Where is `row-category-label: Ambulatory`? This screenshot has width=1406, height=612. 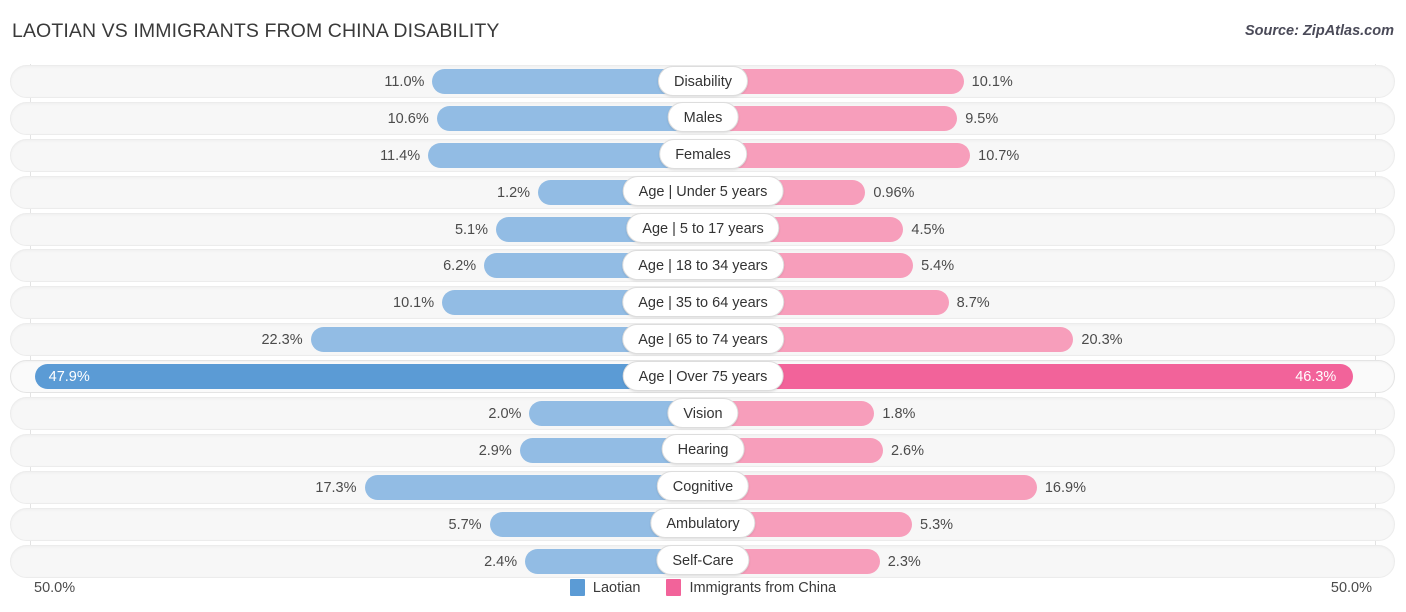
row-category-label: Ambulatory is located at coordinates (703, 523).